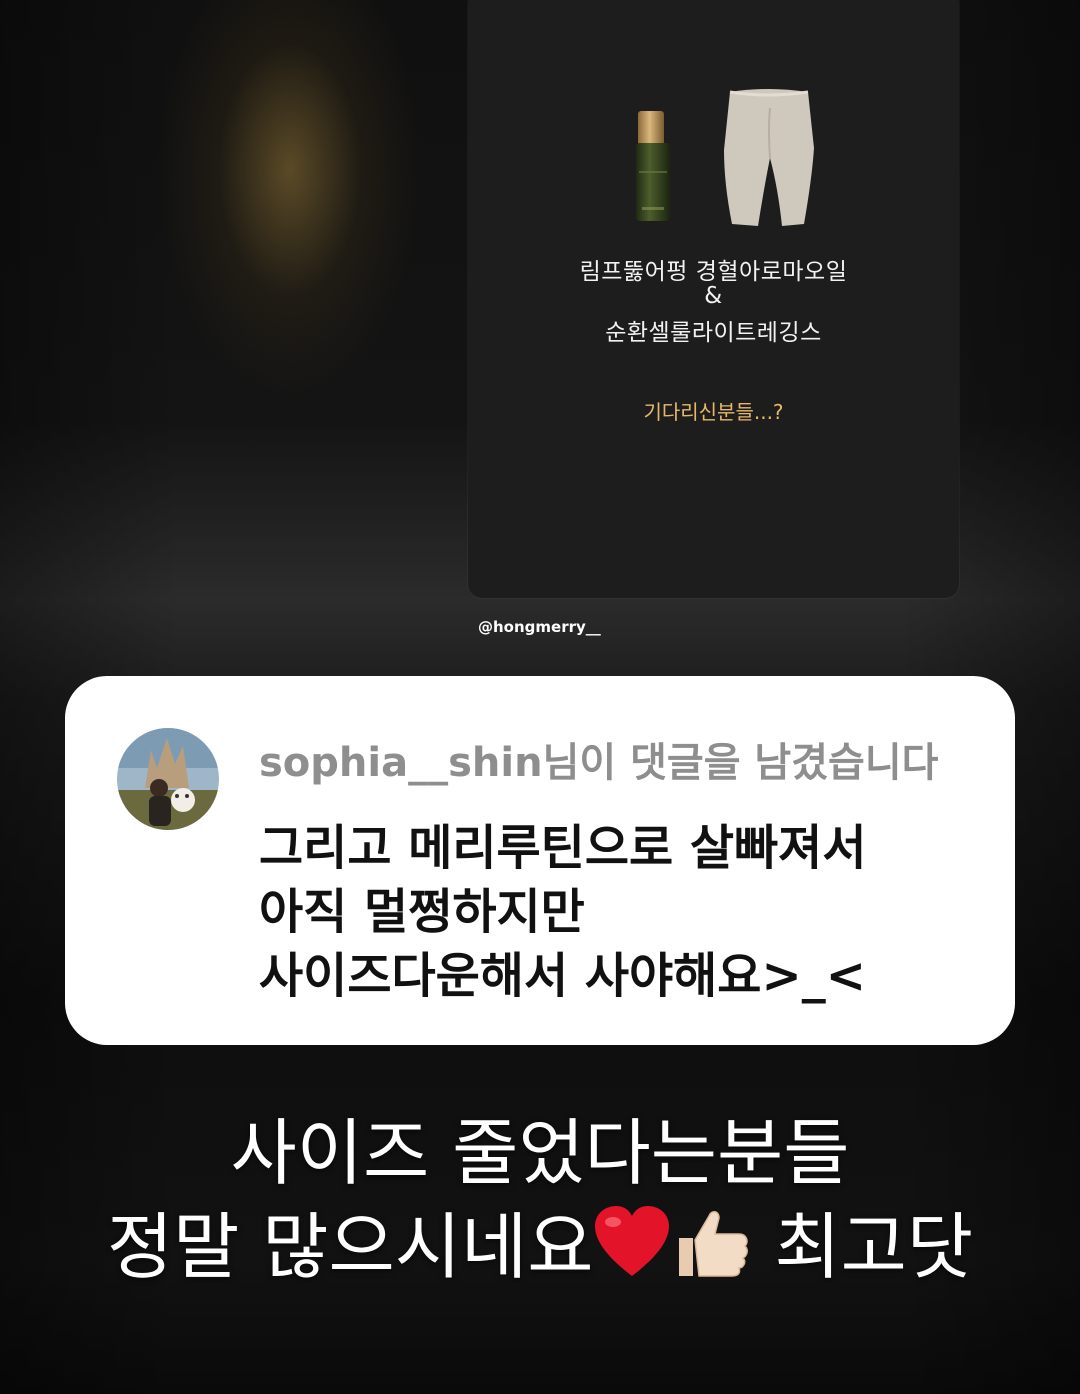  Describe the element at coordinates (874, 1247) in the screenshot. I see `caption-line-2-end: 최고닷` at that location.